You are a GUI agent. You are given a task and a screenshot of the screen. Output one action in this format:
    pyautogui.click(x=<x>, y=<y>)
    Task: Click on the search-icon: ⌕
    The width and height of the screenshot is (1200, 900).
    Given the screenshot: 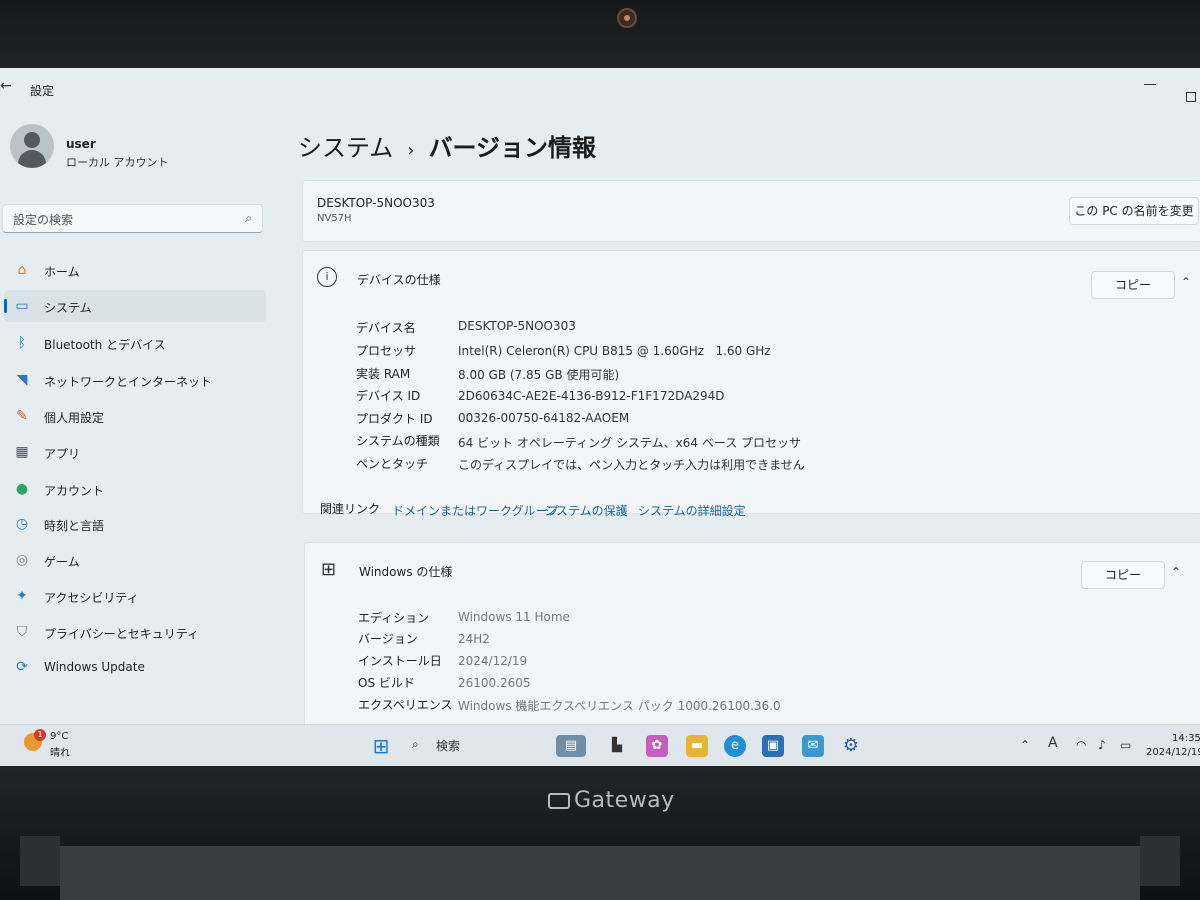 What is the action you would take?
    pyautogui.click(x=415, y=744)
    